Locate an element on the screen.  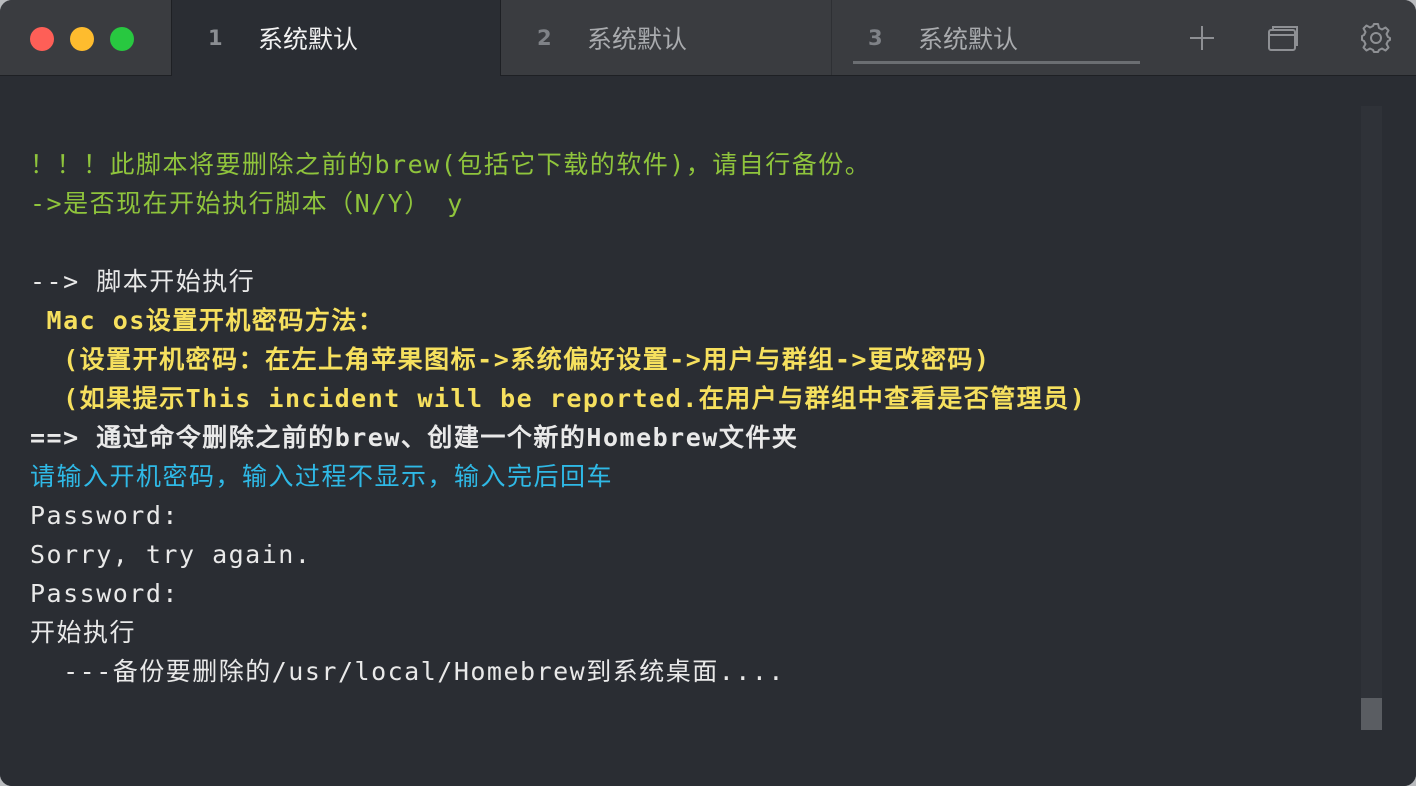
gear-icon is located at coordinates (1376, 38).